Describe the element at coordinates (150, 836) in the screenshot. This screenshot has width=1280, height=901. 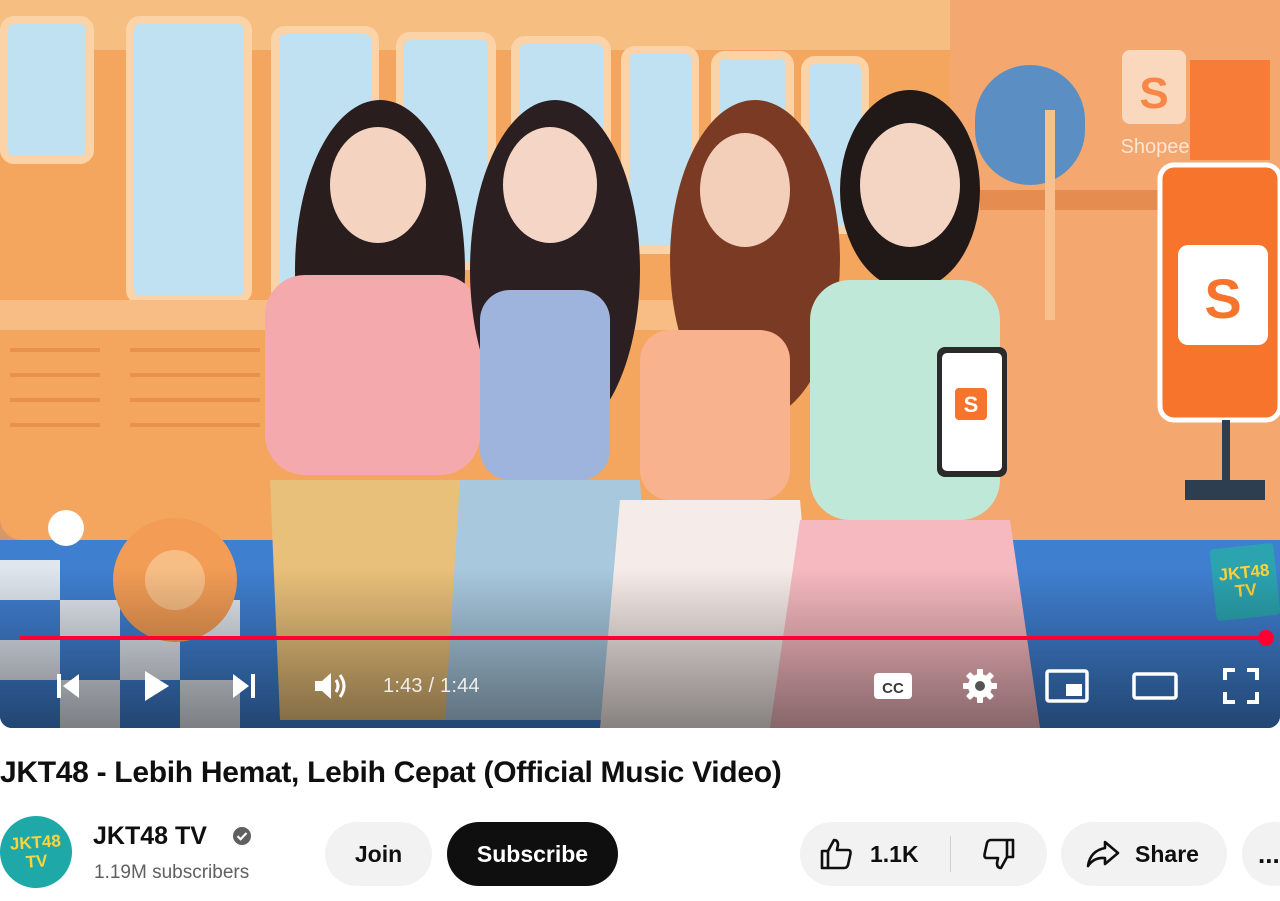
I see `channel-name: JKT48 TV` at that location.